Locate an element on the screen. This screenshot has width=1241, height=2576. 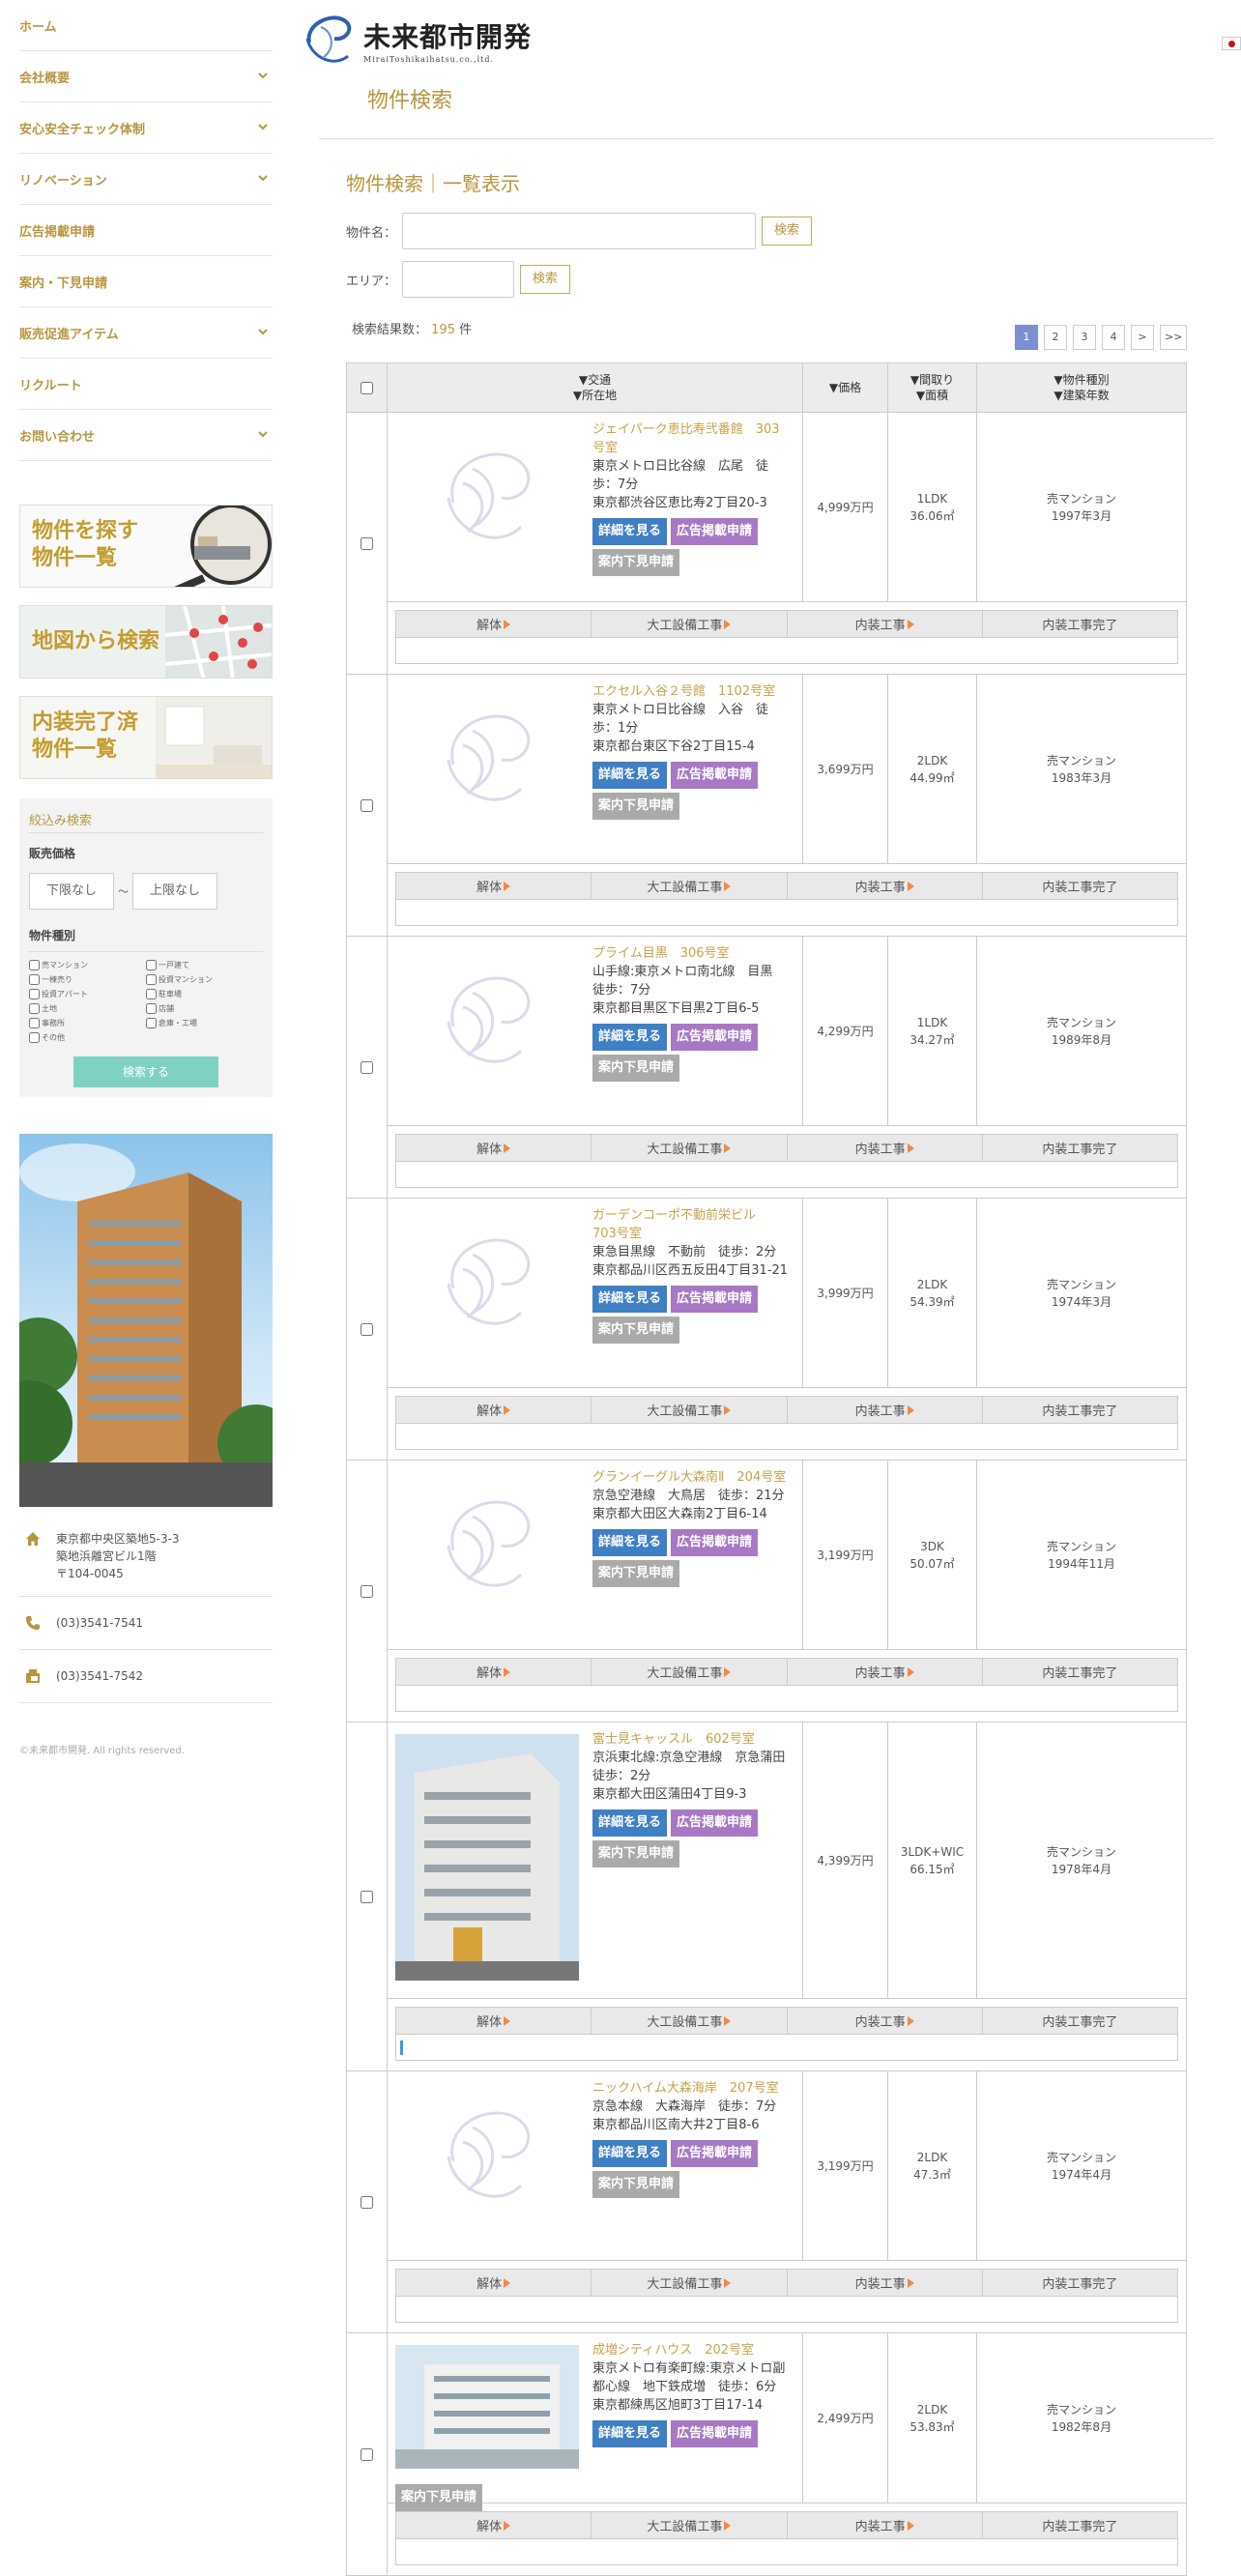
nav-item: 安心安全チェック体制 is located at coordinates (146, 128).